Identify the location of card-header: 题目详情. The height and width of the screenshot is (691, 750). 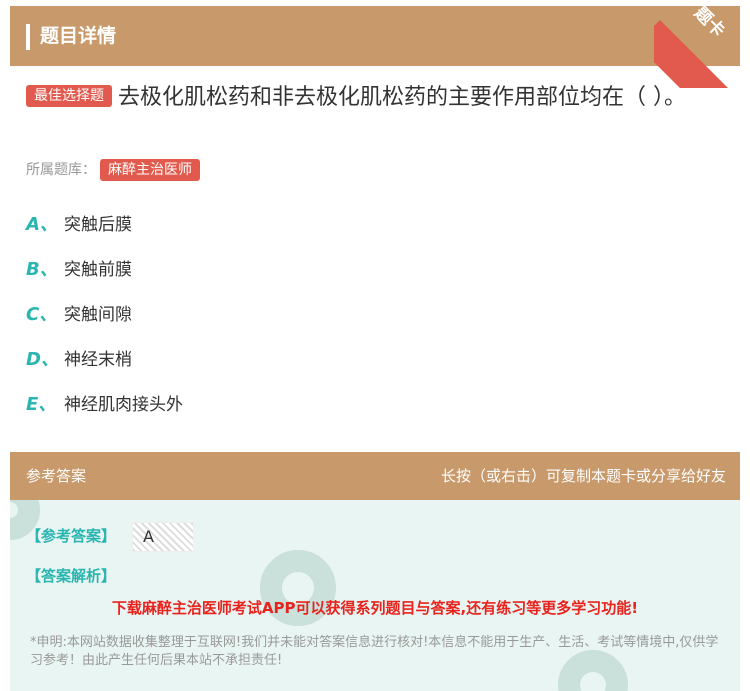
(375, 36).